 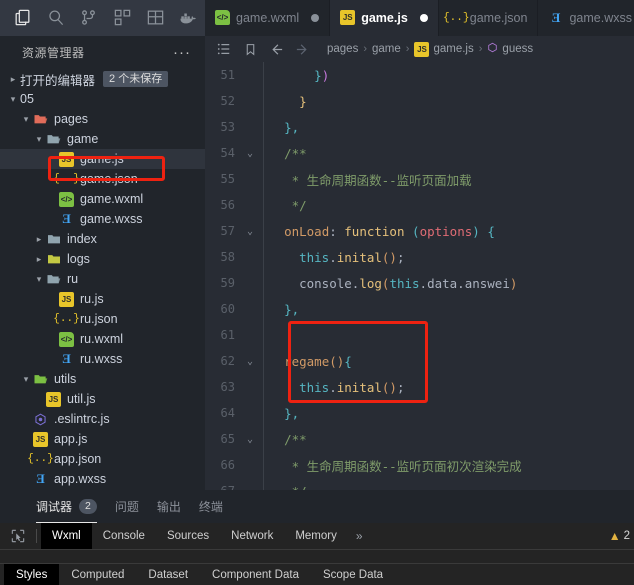 What do you see at coordinates (444, 49) in the screenshot?
I see `breadcrumb-segment-game-js: JS game.js` at bounding box center [444, 49].